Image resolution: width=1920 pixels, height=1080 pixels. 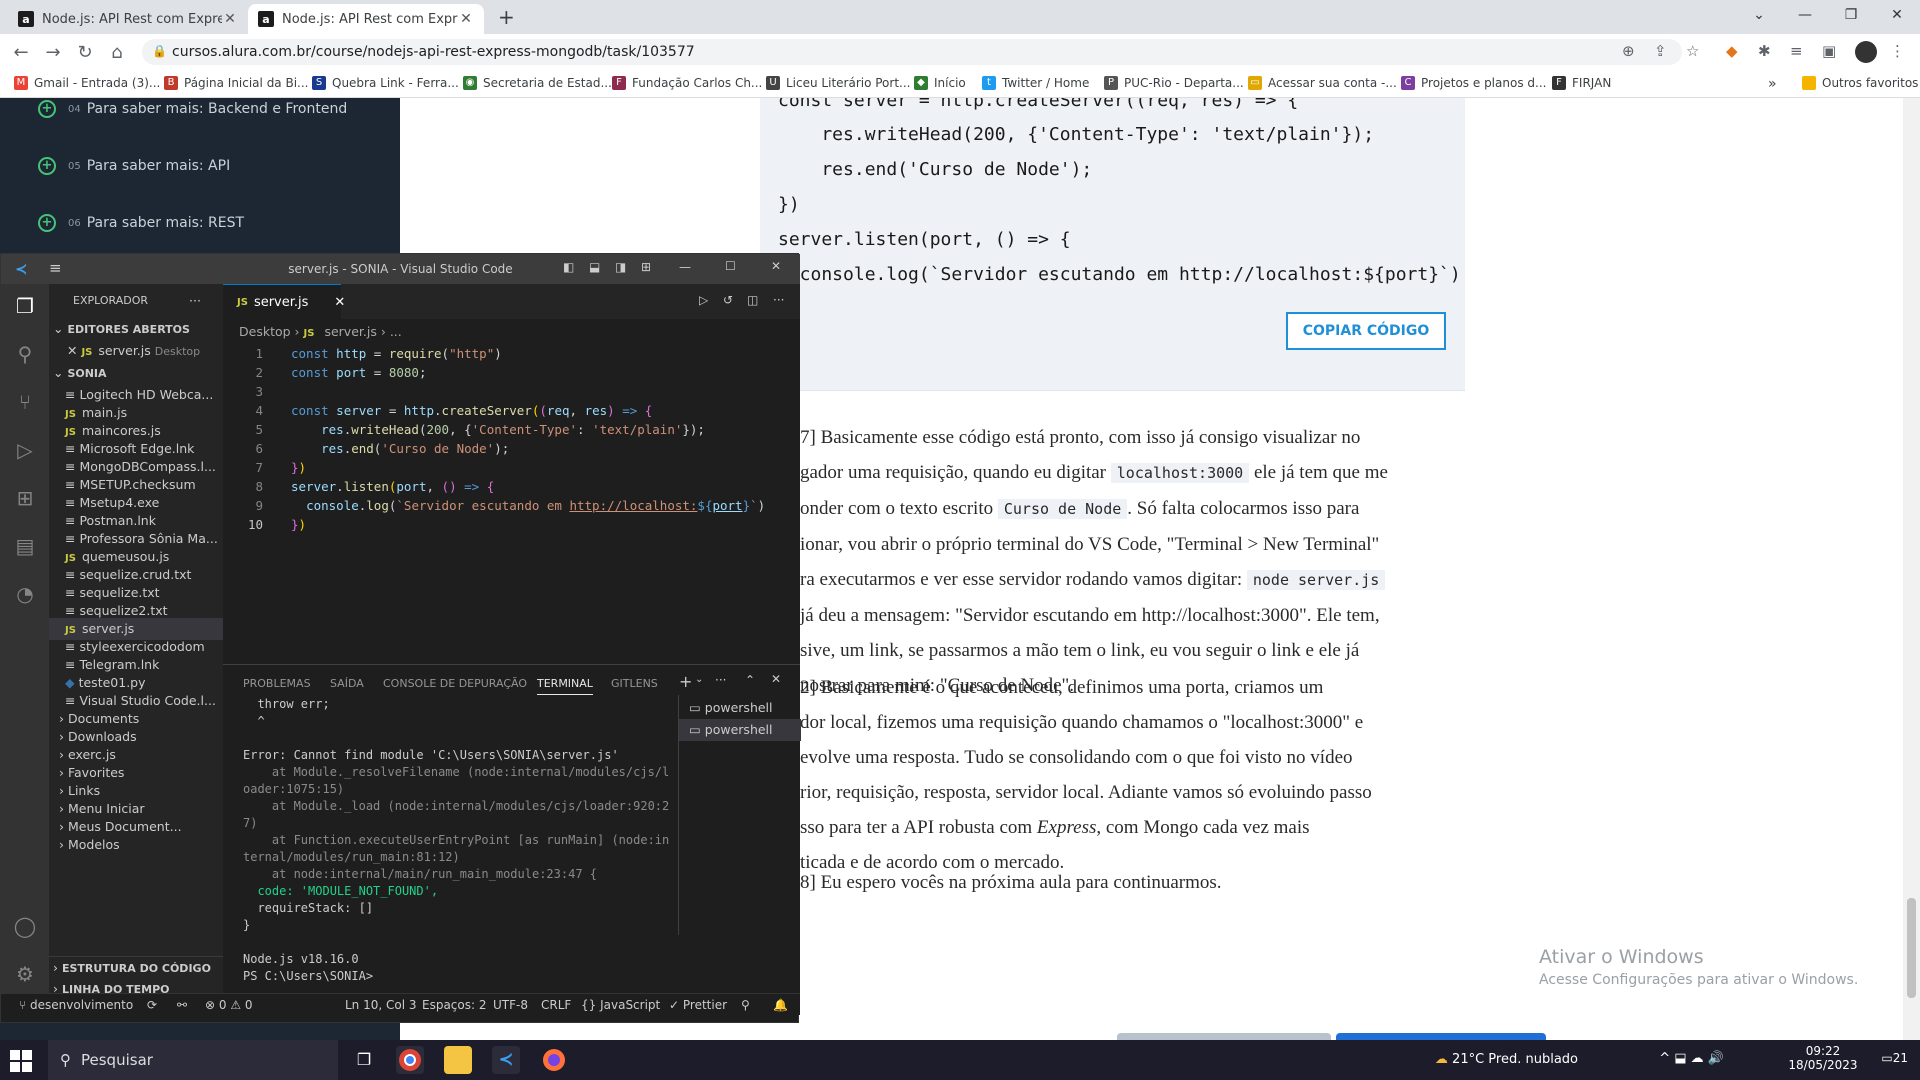 What do you see at coordinates (298, 467) in the screenshot?
I see `code-line: })` at bounding box center [298, 467].